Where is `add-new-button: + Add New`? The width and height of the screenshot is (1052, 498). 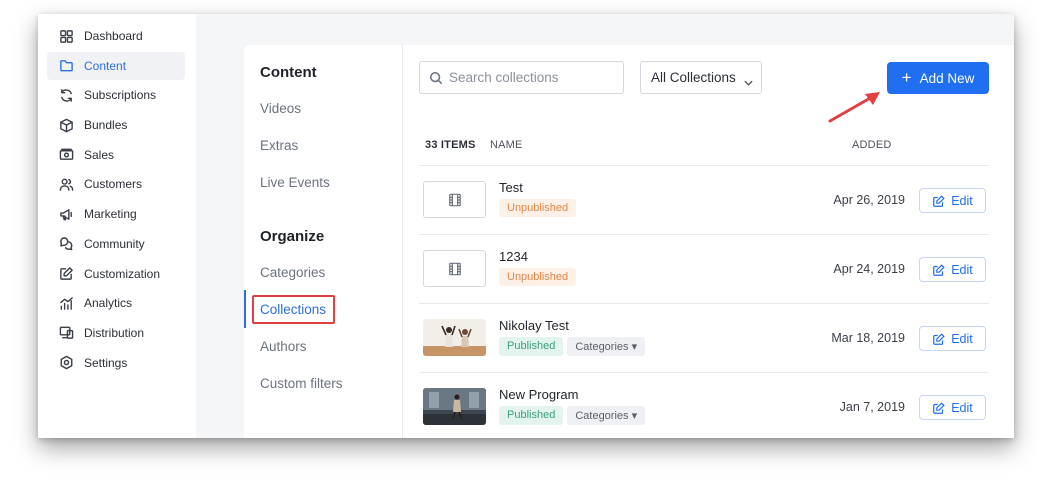
add-new-button: + Add New is located at coordinates (938, 78).